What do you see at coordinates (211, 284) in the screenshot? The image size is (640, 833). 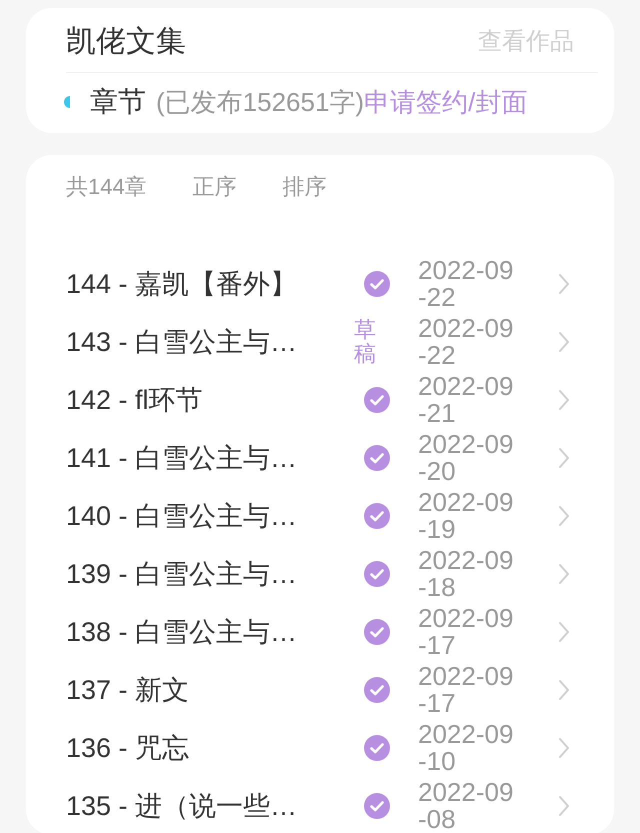 I see `chapter-title: 144 - 嘉凯【番外】` at bounding box center [211, 284].